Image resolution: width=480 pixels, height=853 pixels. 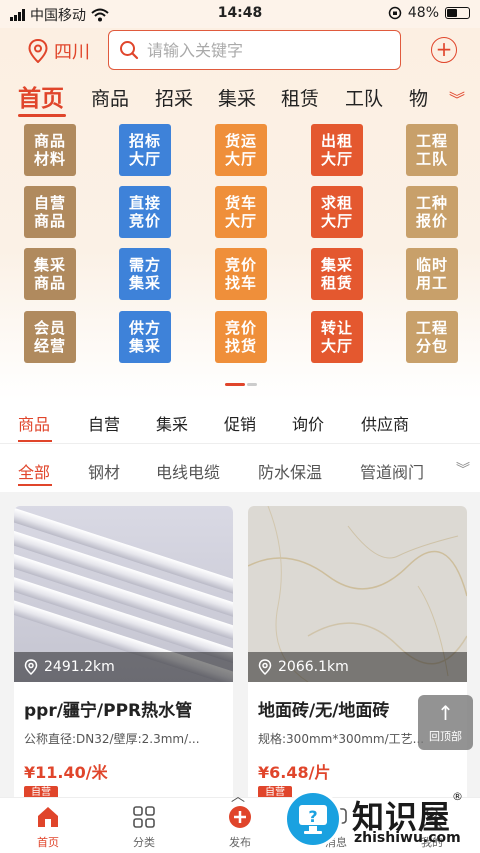 I want to click on tab-active-indicator, so click(x=35, y=441).